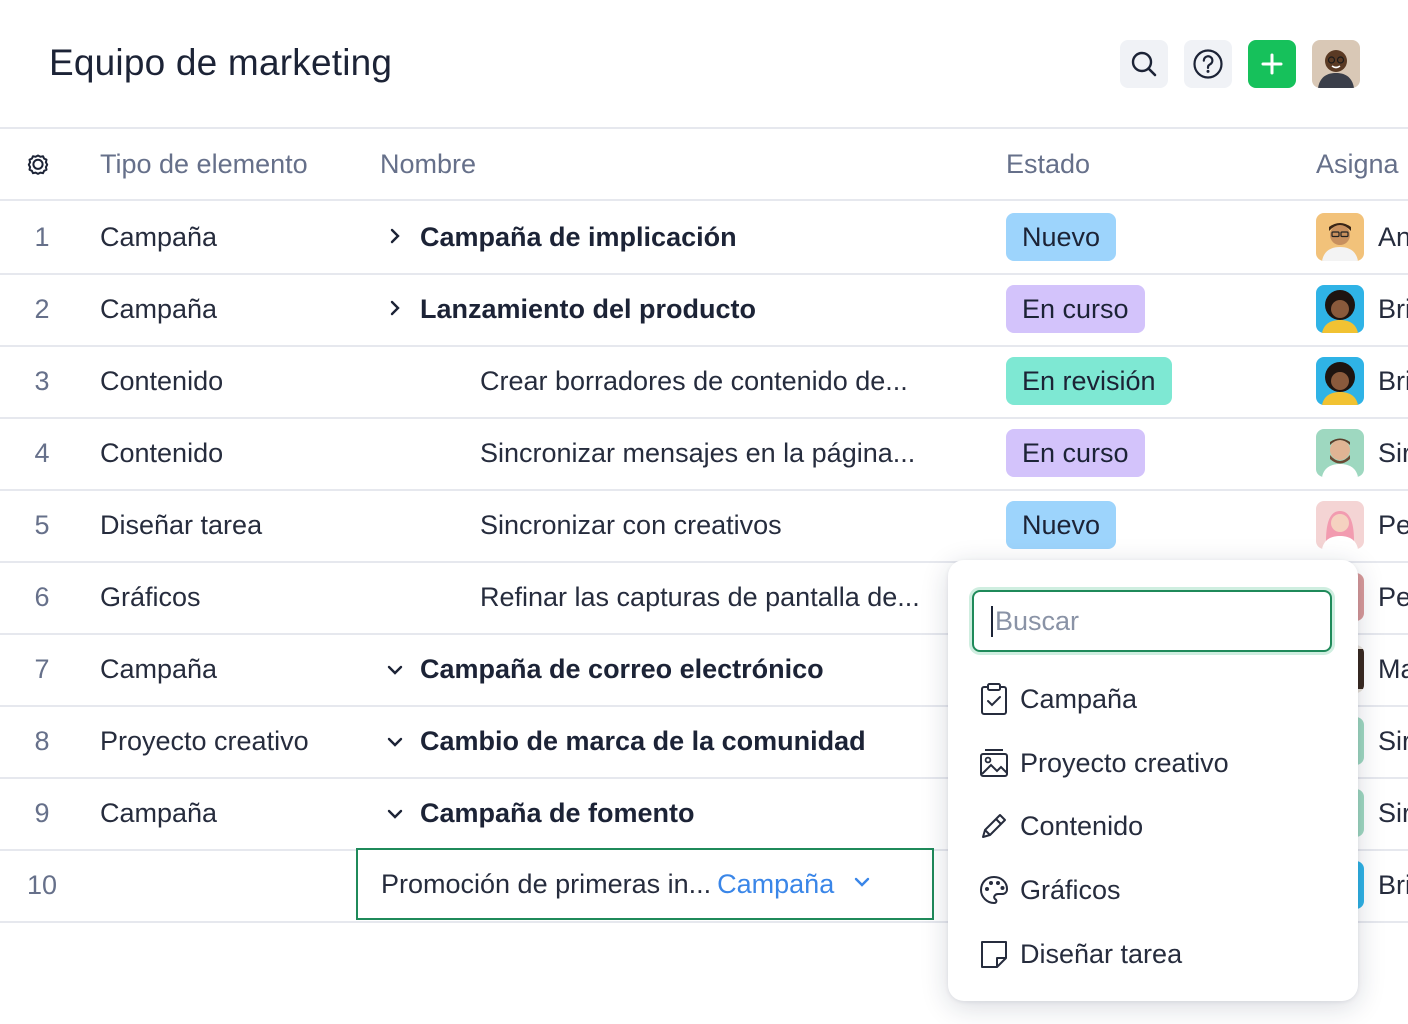 This screenshot has height=1024, width=1408. Describe the element at coordinates (1079, 698) in the screenshot. I see `option-label: Campaña` at that location.